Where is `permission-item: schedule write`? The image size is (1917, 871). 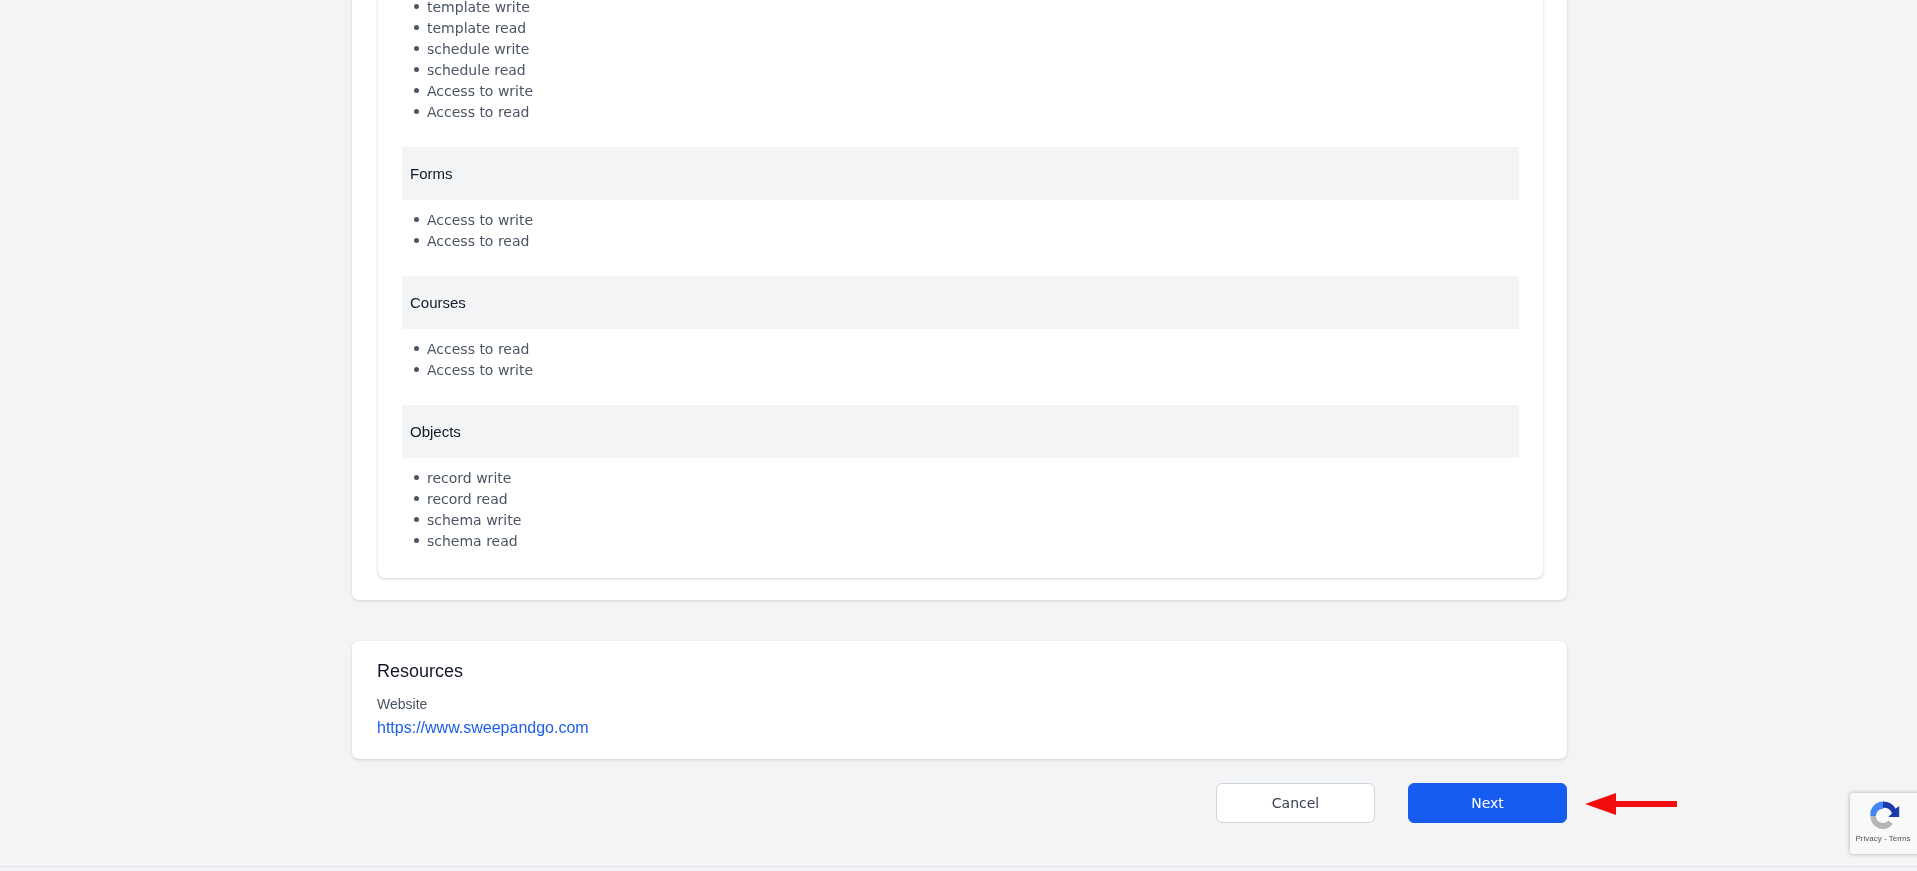 permission-item: schedule write is located at coordinates (478, 48).